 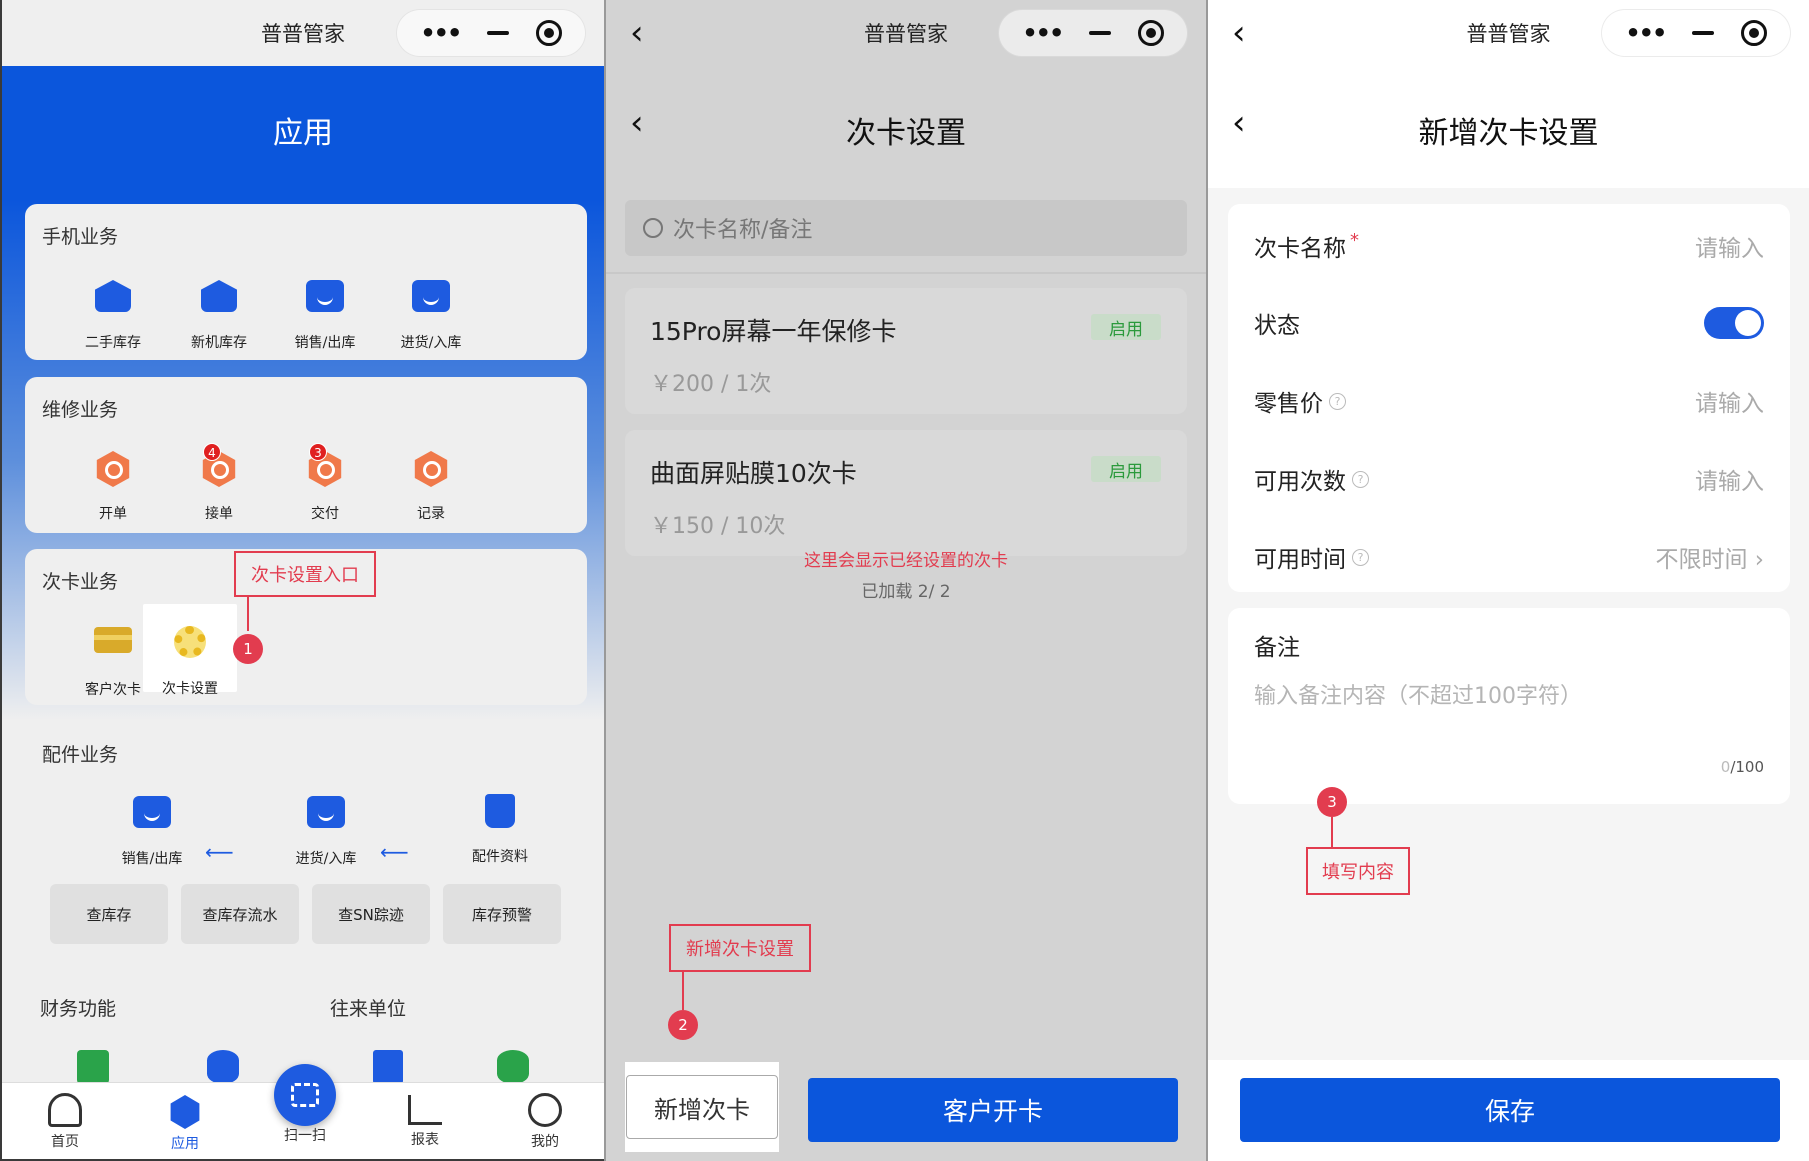 What do you see at coordinates (185, 1121) in the screenshot?
I see `tab-apps: 应用` at bounding box center [185, 1121].